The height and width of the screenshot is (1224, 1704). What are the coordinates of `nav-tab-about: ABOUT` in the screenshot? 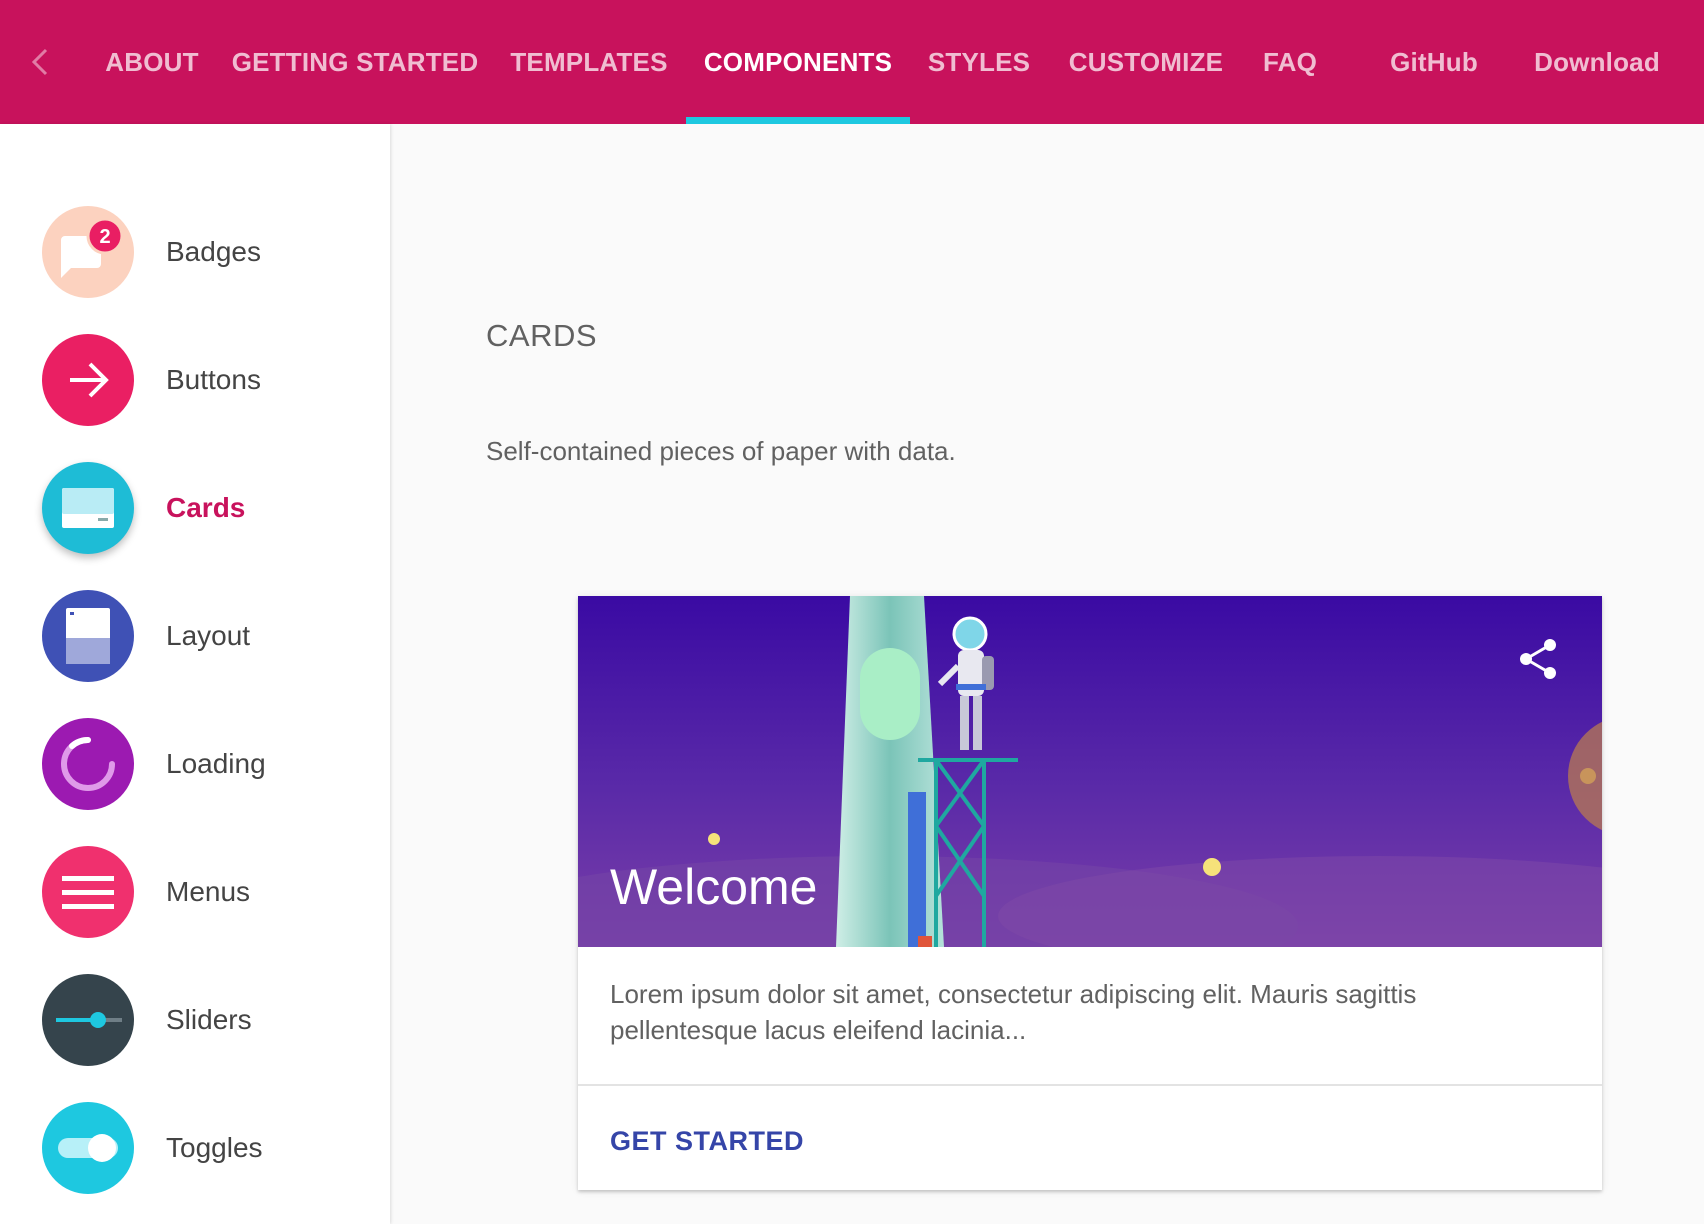 It's located at (152, 62).